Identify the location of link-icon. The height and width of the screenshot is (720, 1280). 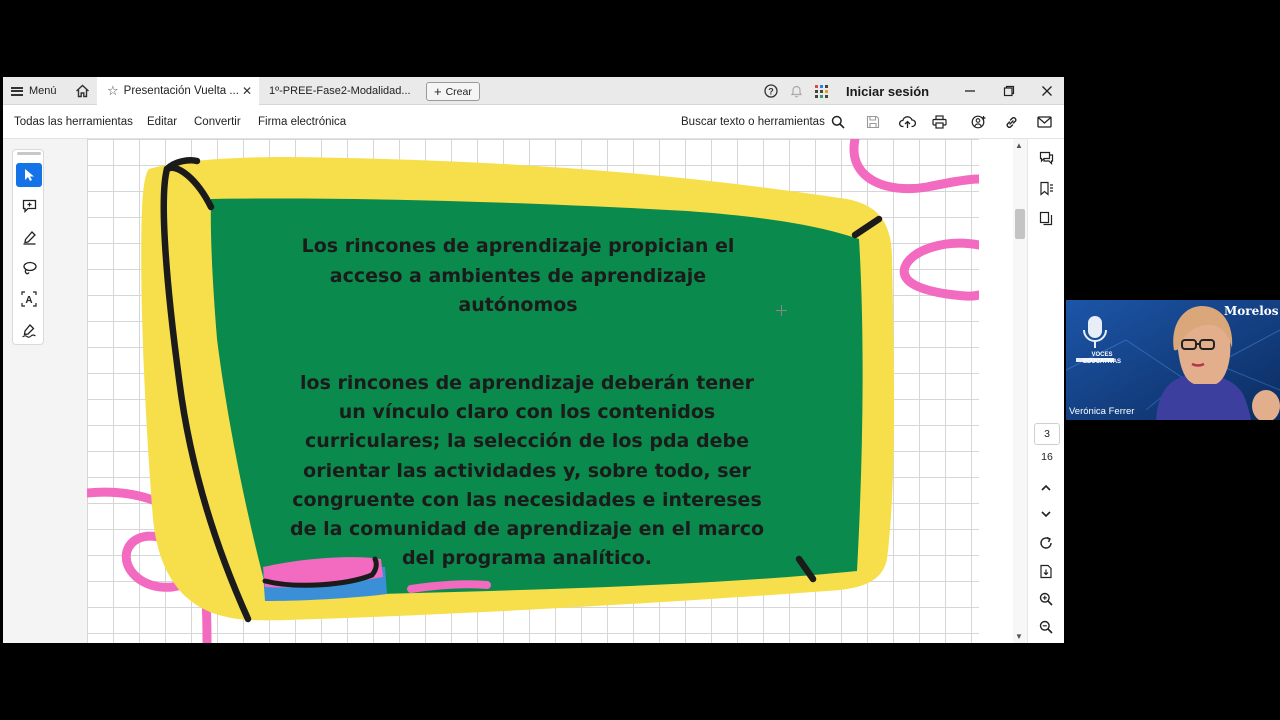
(1011, 122).